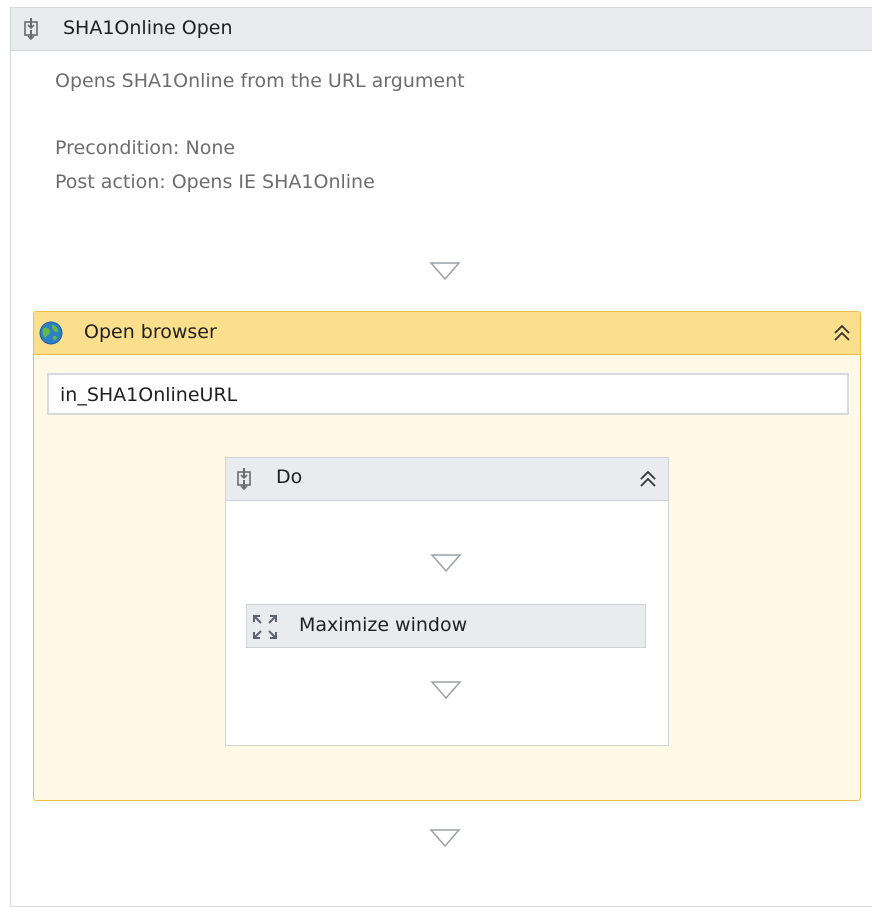 The width and height of the screenshot is (872, 907). Describe the element at coordinates (149, 395) in the screenshot. I see `url-field-value: in_SHA1OnlineURL` at that location.